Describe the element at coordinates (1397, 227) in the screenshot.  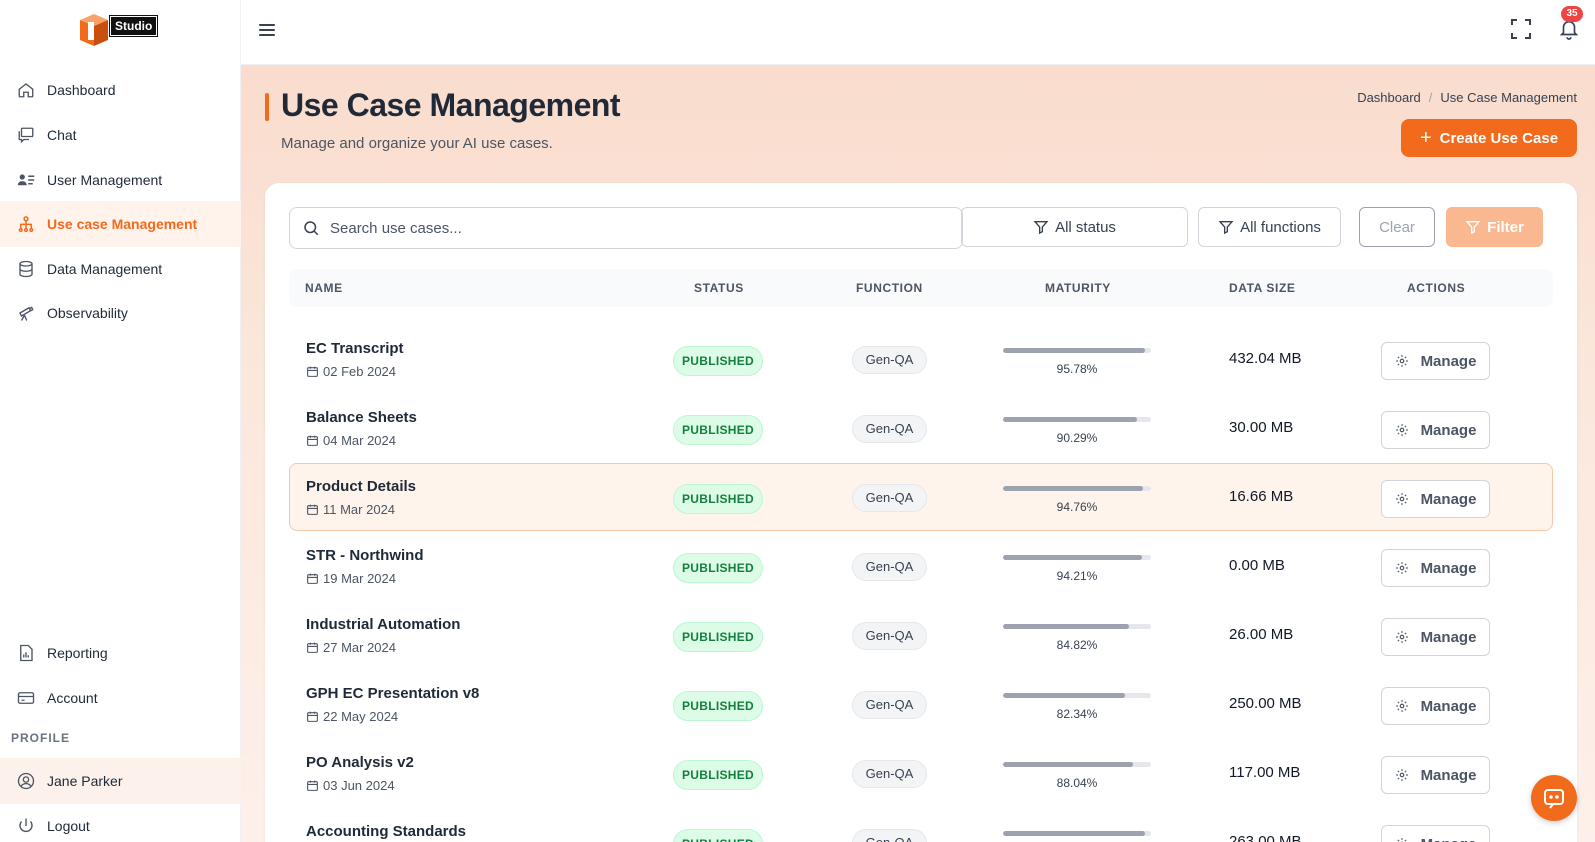
I see `clear-button: Clear` at that location.